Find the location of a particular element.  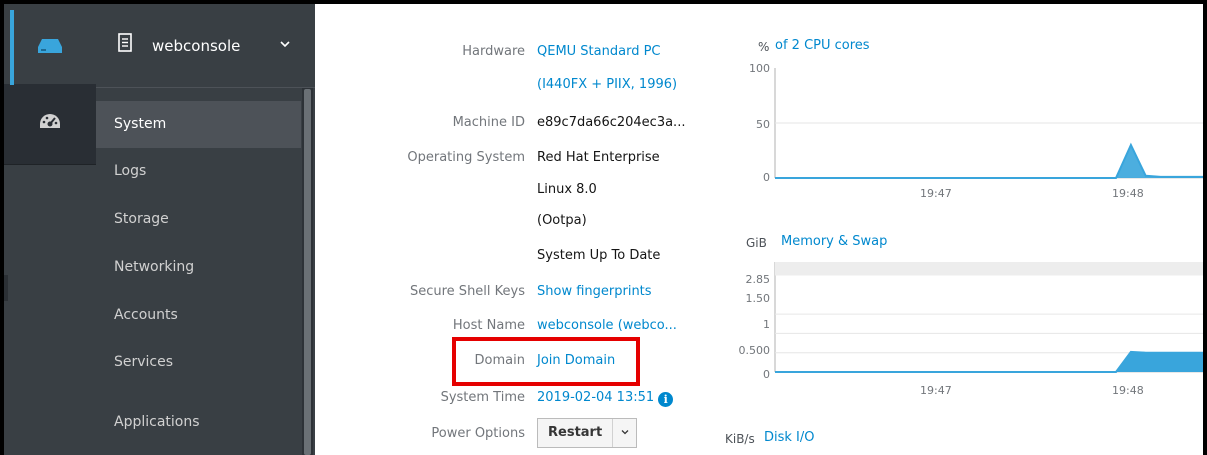

rail-active-indicator is located at coordinates (12, 47).